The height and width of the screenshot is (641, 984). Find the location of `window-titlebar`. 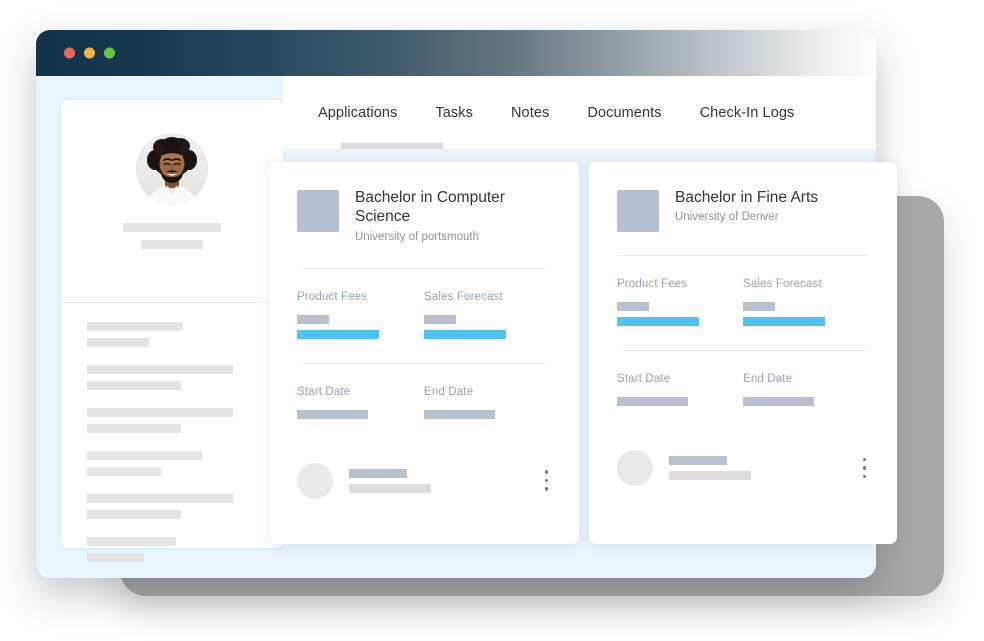

window-titlebar is located at coordinates (456, 53).